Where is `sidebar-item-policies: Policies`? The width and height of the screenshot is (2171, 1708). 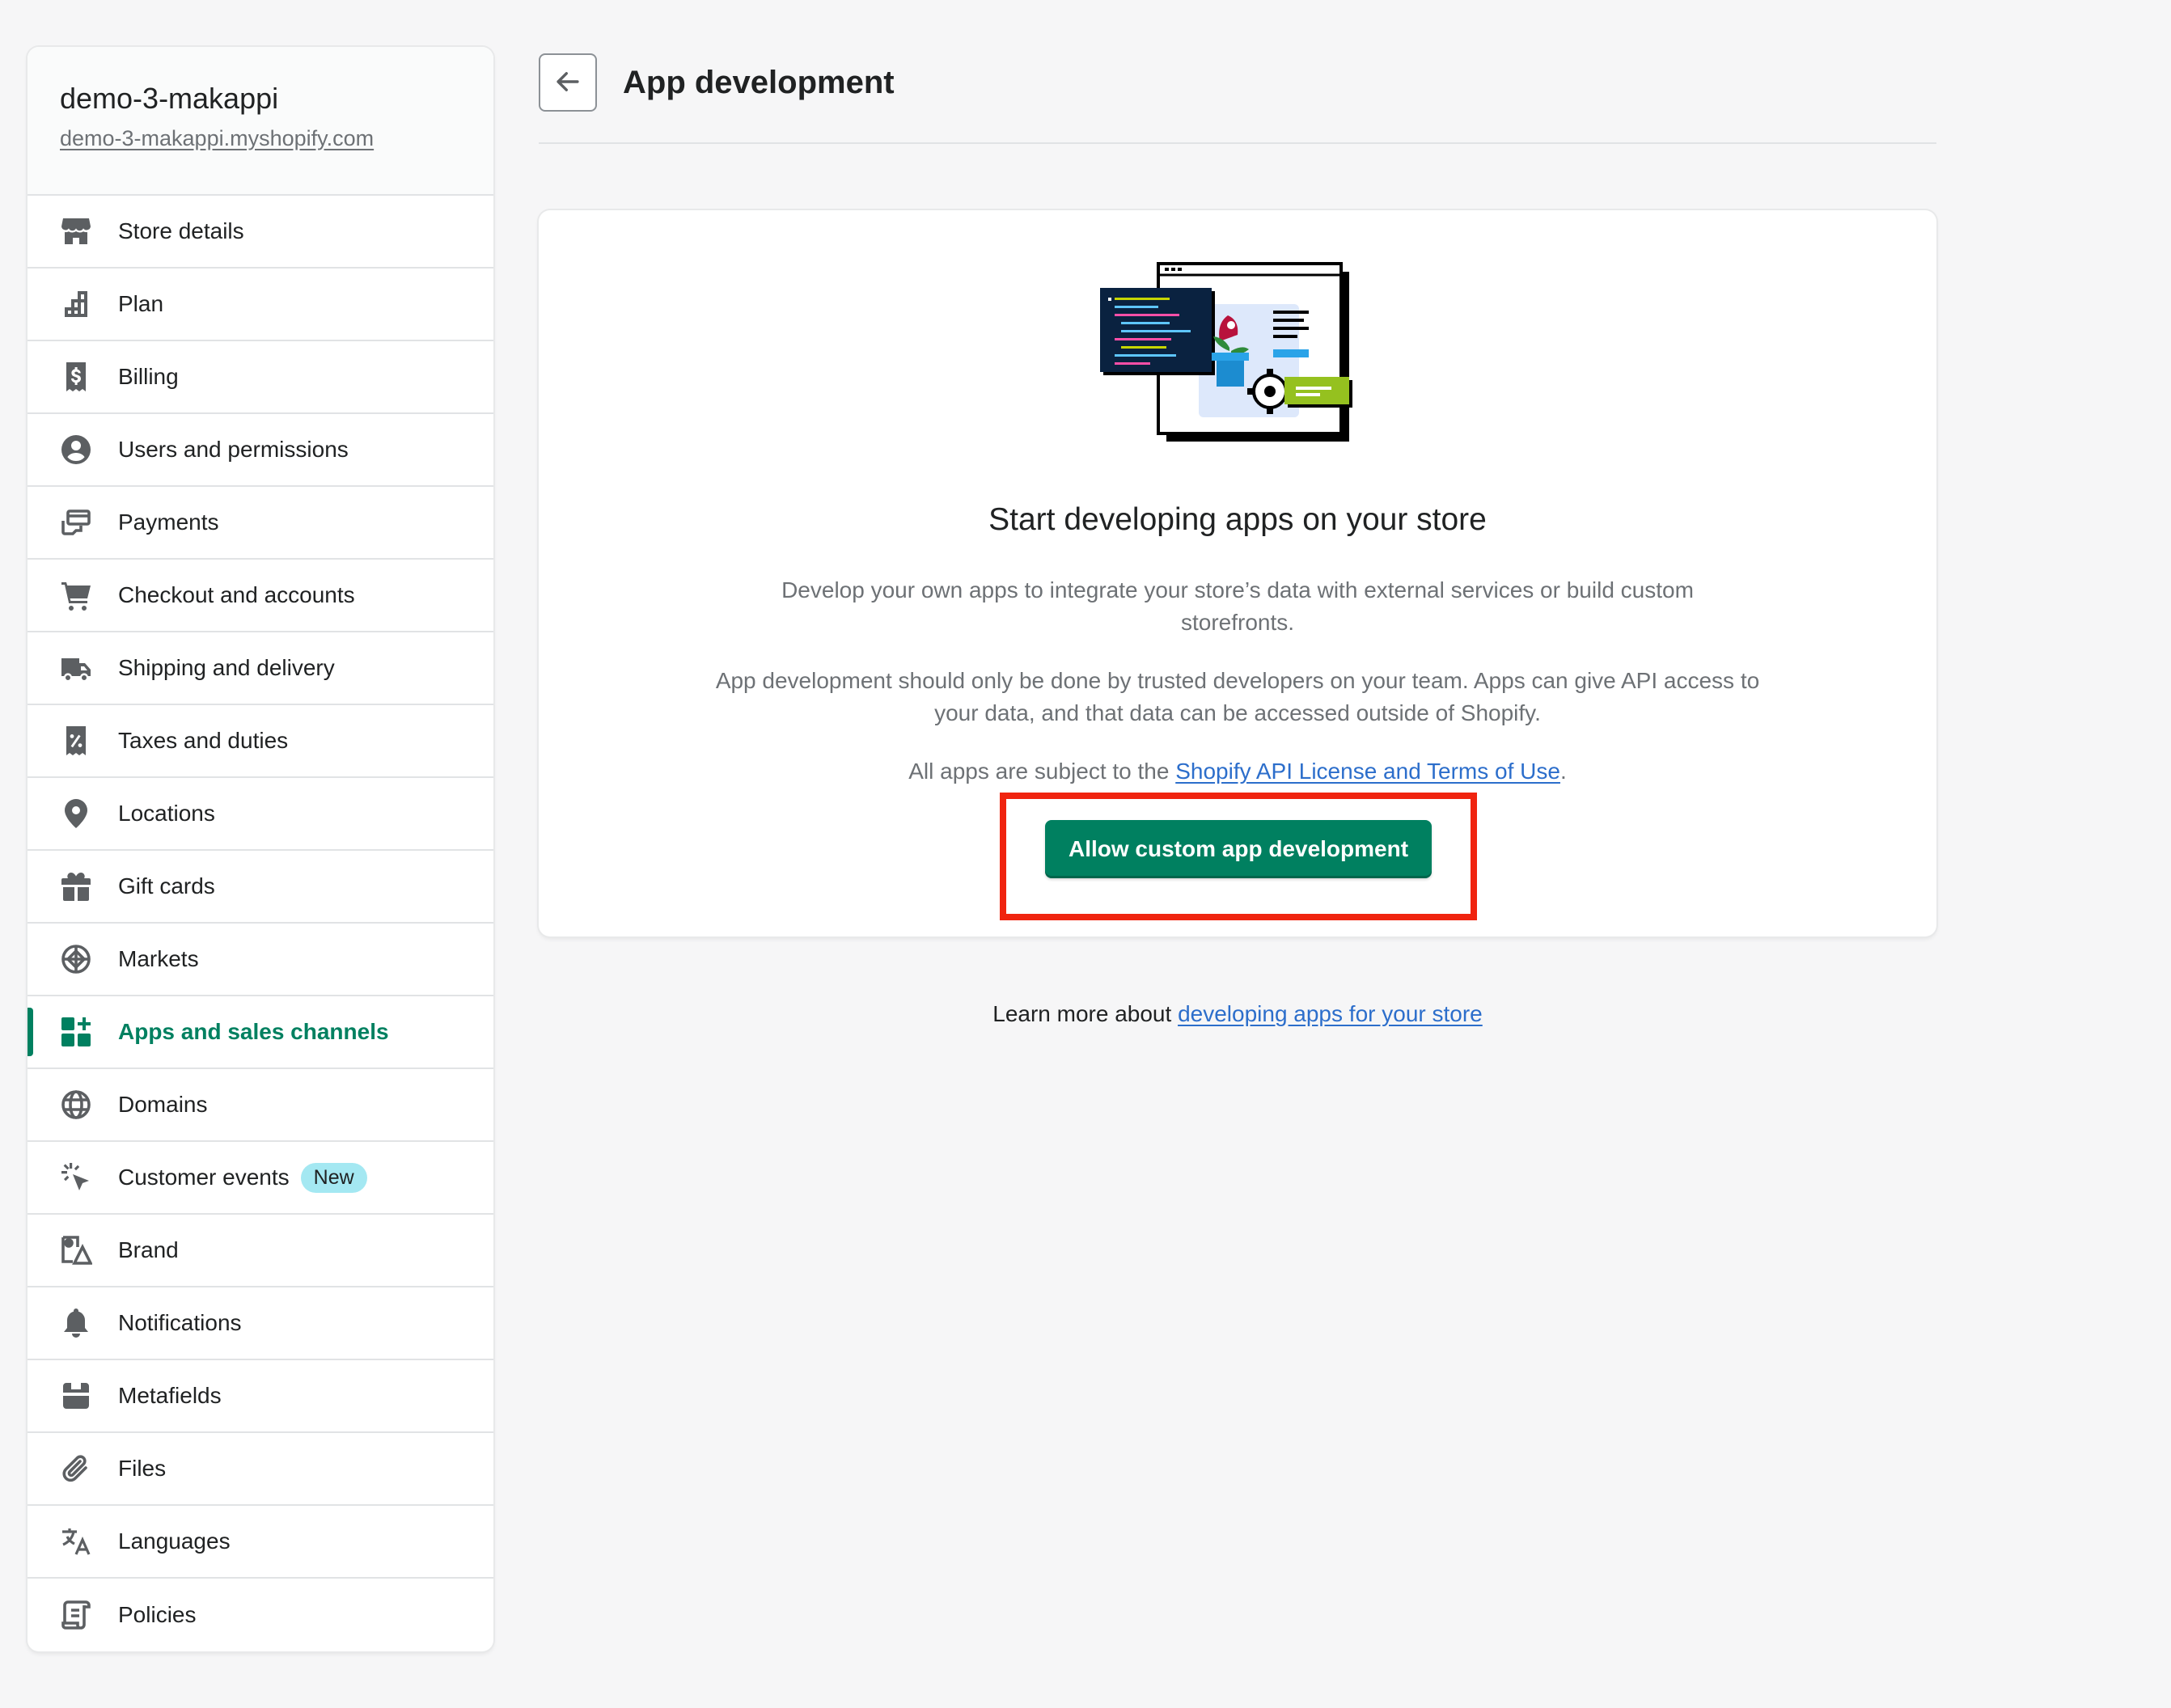 sidebar-item-policies: Policies is located at coordinates (261, 1615).